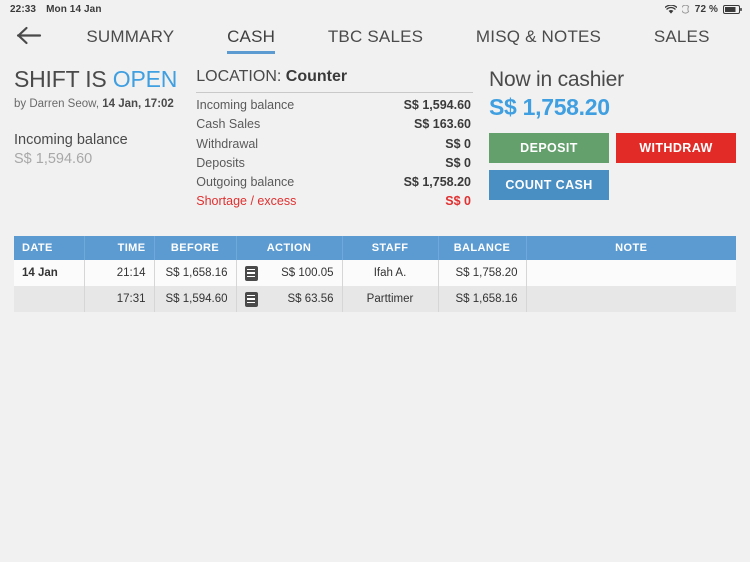 The image size is (750, 562). I want to click on count-cash-button: COUNT CASH, so click(549, 185).